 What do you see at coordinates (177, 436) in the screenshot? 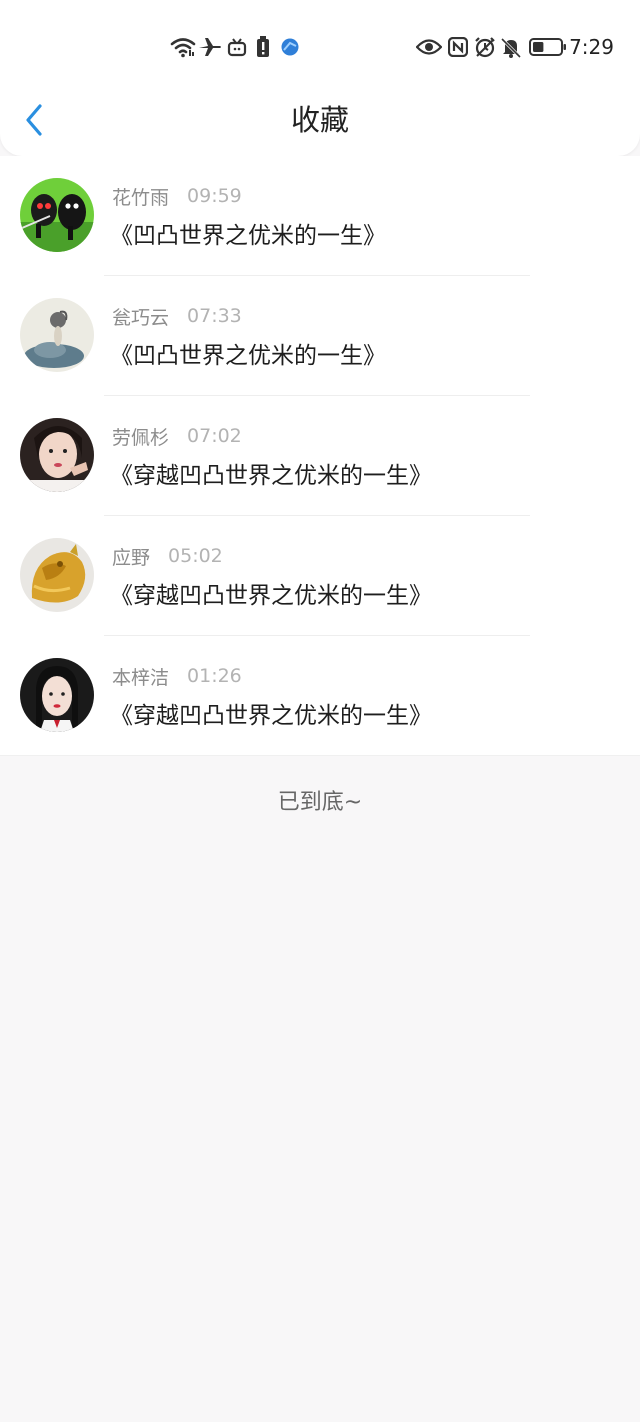
I see `item-meta: 劳佩杉 07:02` at bounding box center [177, 436].